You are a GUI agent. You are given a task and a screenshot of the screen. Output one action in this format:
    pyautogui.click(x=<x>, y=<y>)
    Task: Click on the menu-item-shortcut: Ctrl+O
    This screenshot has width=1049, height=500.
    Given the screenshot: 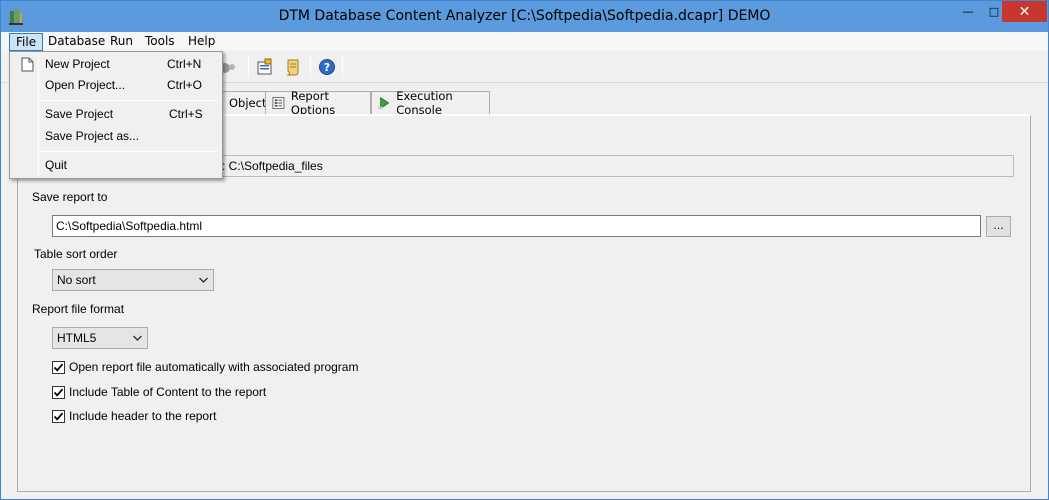 What is the action you would take?
    pyautogui.click(x=185, y=85)
    